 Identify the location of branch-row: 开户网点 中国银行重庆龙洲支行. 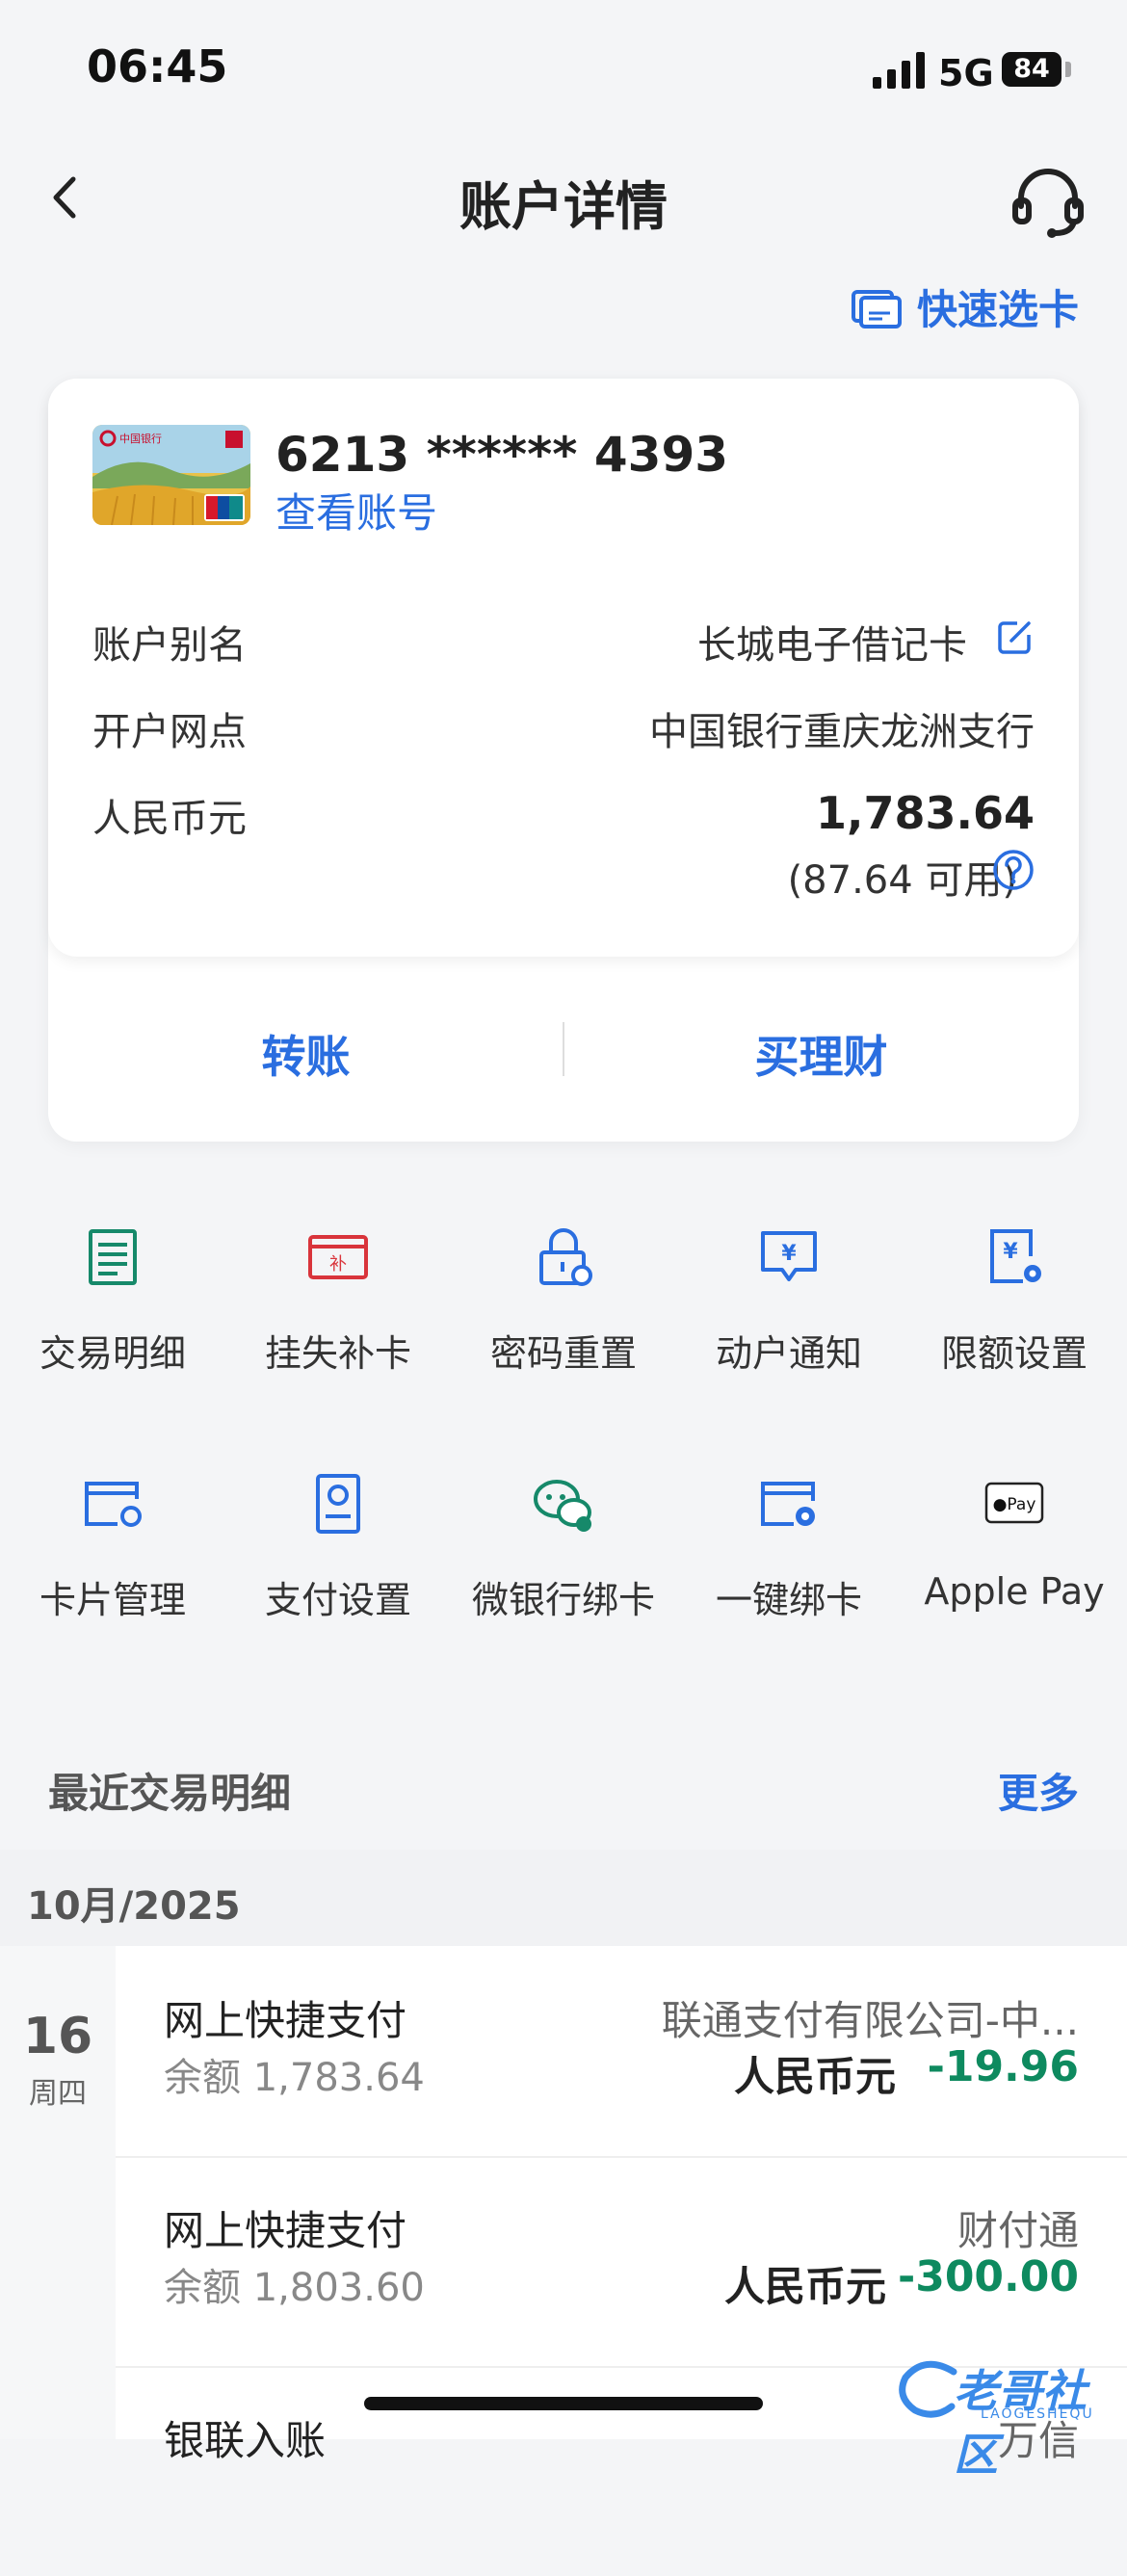
(563, 729).